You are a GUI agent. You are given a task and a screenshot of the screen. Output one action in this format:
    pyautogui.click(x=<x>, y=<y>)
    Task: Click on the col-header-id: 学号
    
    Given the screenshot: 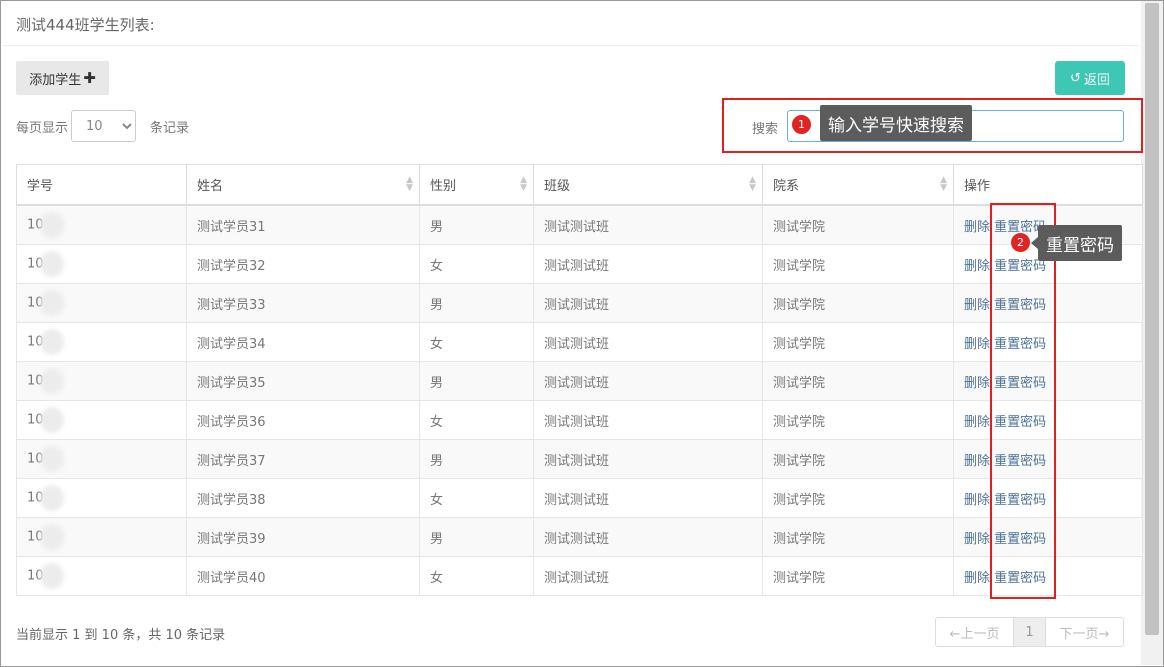 What is the action you would take?
    pyautogui.click(x=101, y=185)
    